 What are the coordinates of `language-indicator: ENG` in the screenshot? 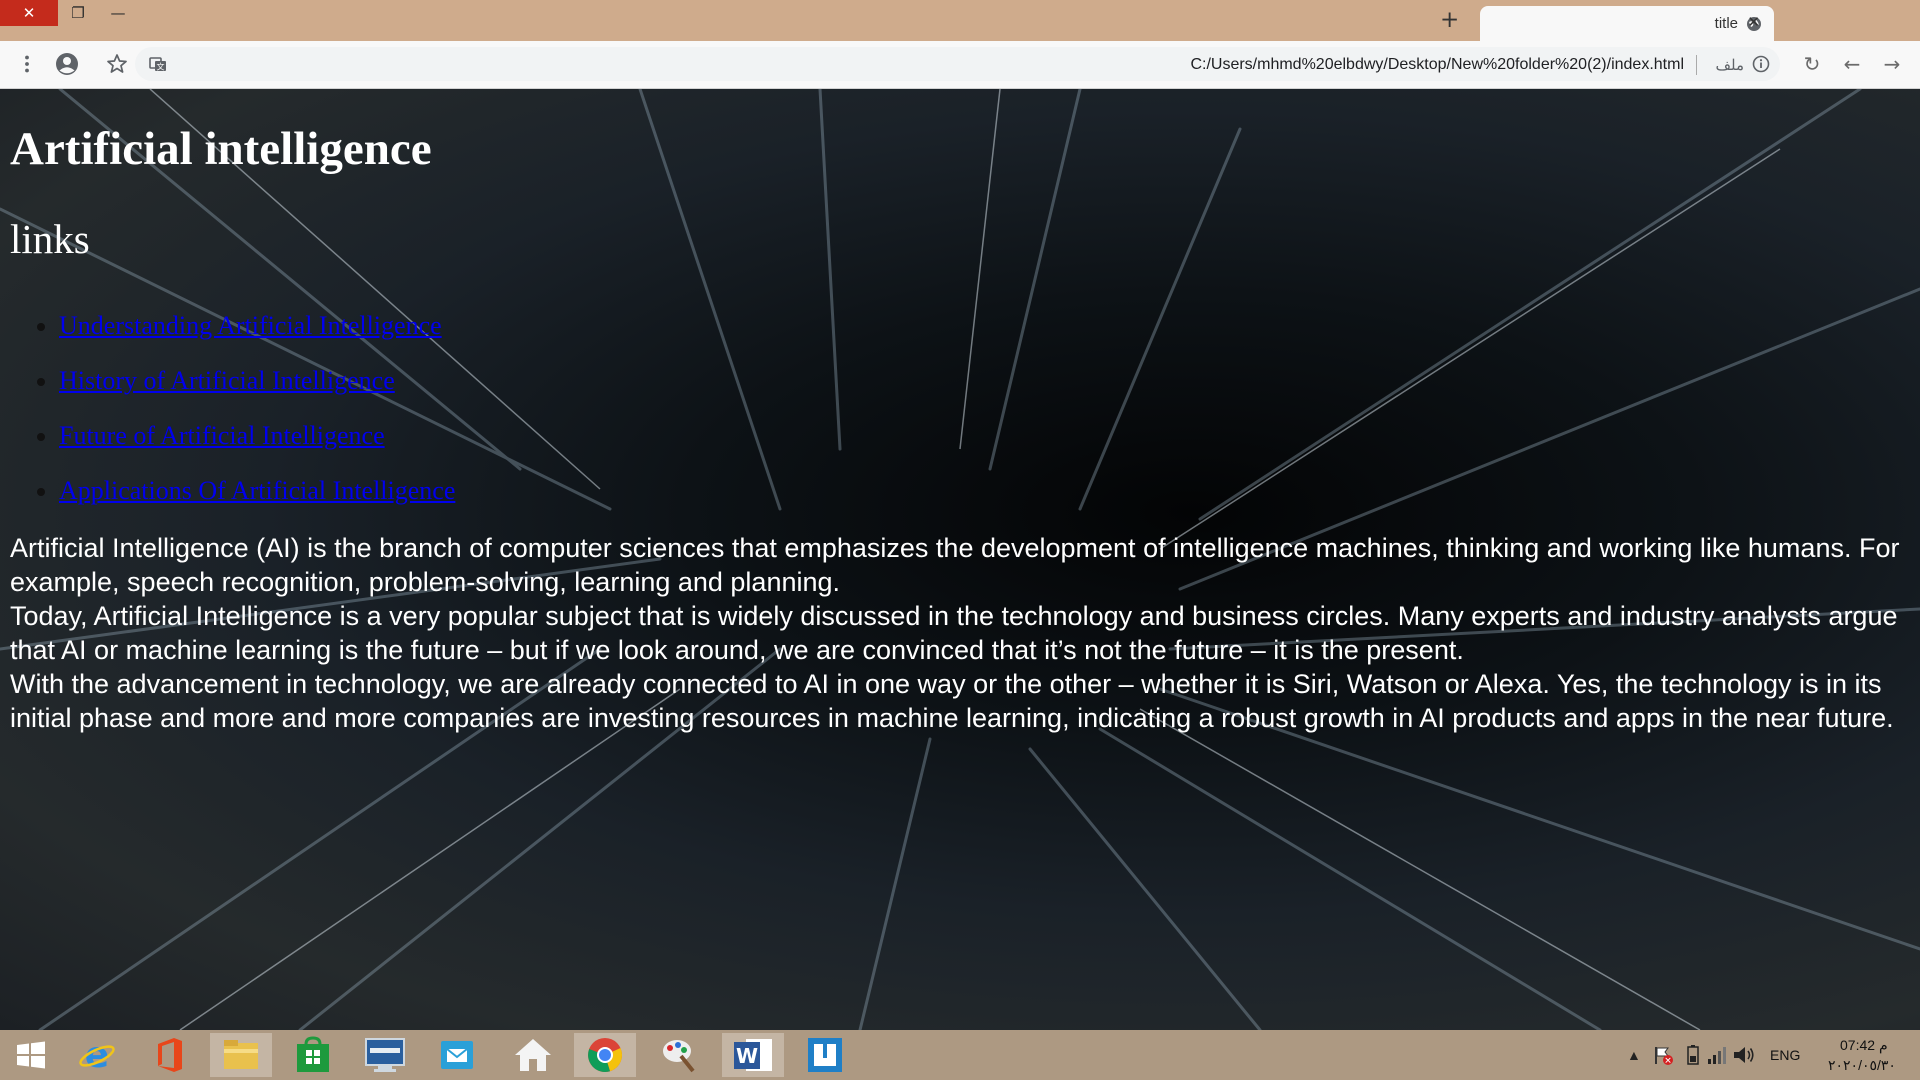 It's located at (1785, 1055).